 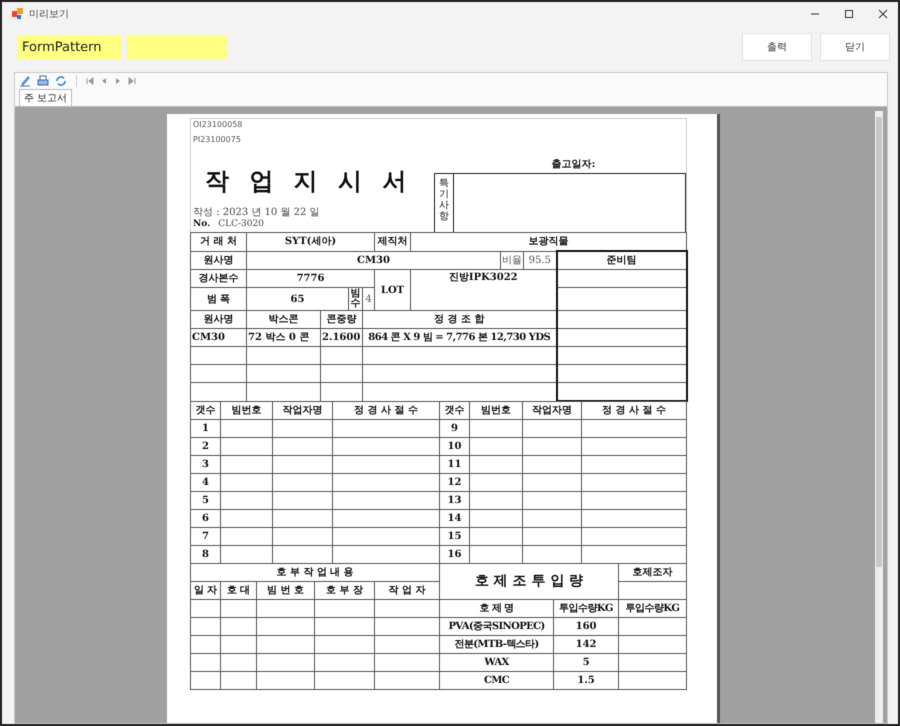 What do you see at coordinates (392, 241) in the screenshot?
I see `field-label: 제직처` at bounding box center [392, 241].